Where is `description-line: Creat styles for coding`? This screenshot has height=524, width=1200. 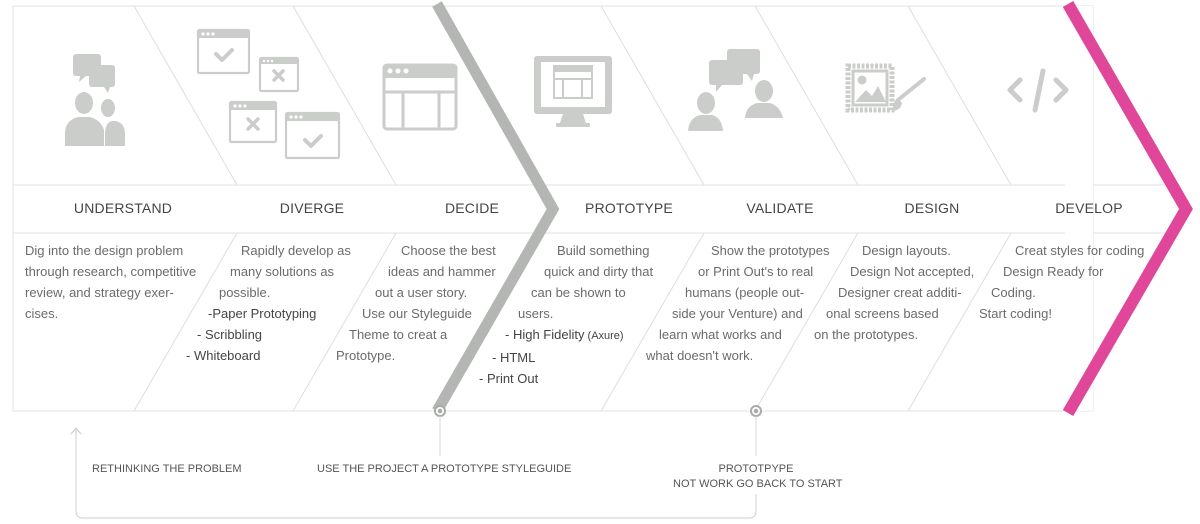 description-line: Creat styles for coding is located at coordinates (1079, 250).